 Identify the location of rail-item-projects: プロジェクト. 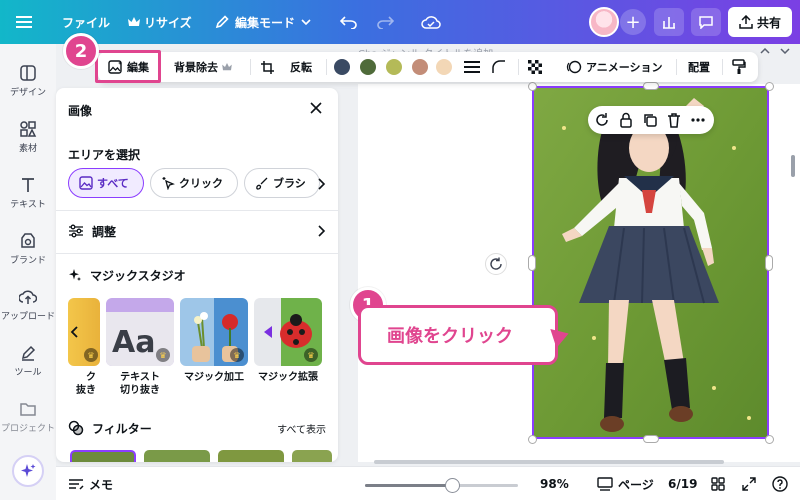
(28, 417).